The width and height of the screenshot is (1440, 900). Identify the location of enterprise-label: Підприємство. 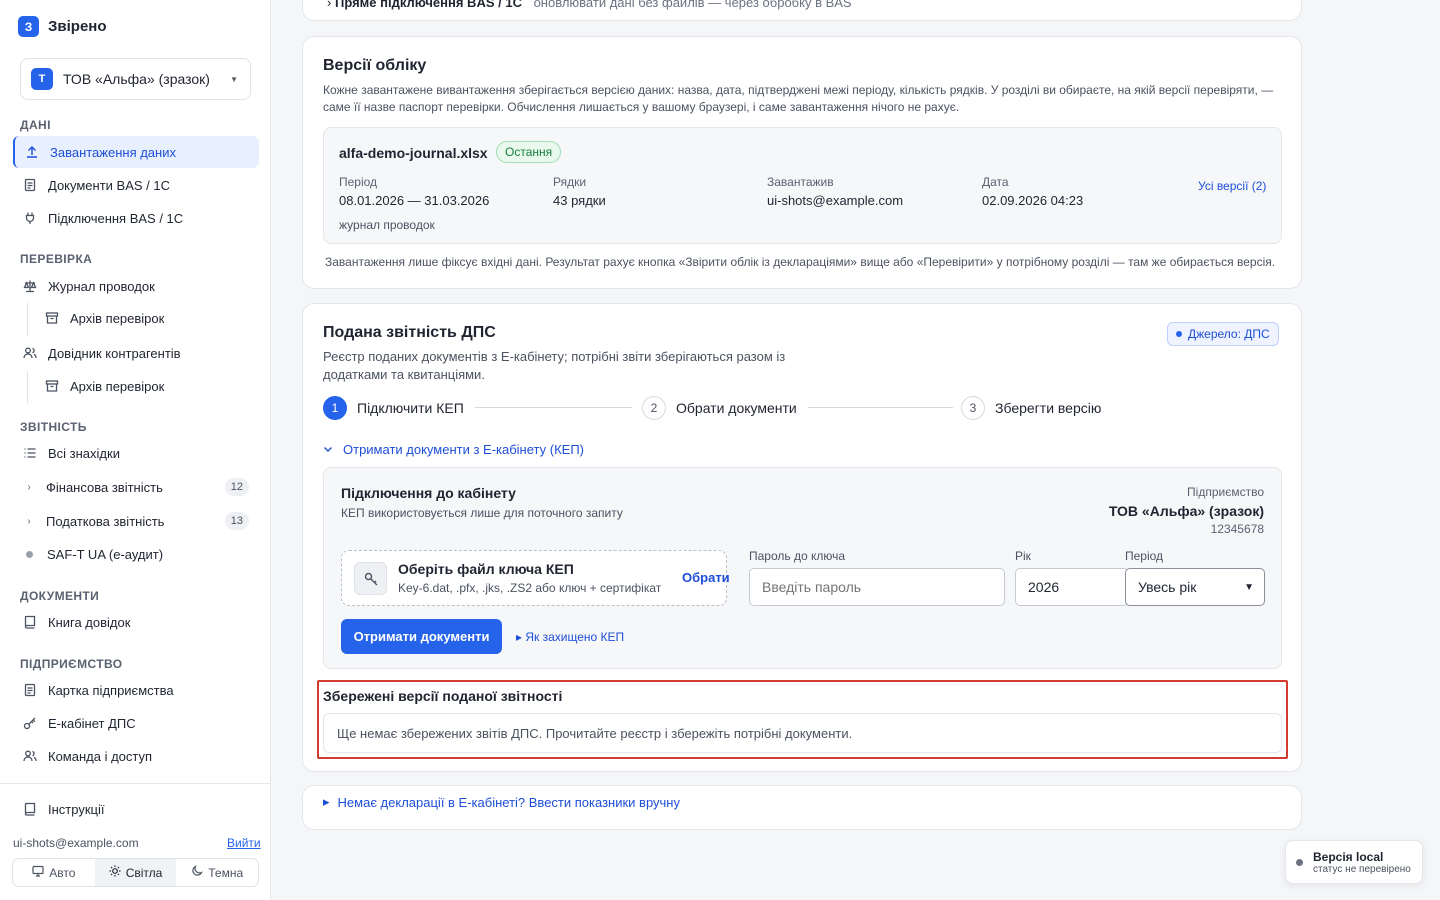
(1225, 492).